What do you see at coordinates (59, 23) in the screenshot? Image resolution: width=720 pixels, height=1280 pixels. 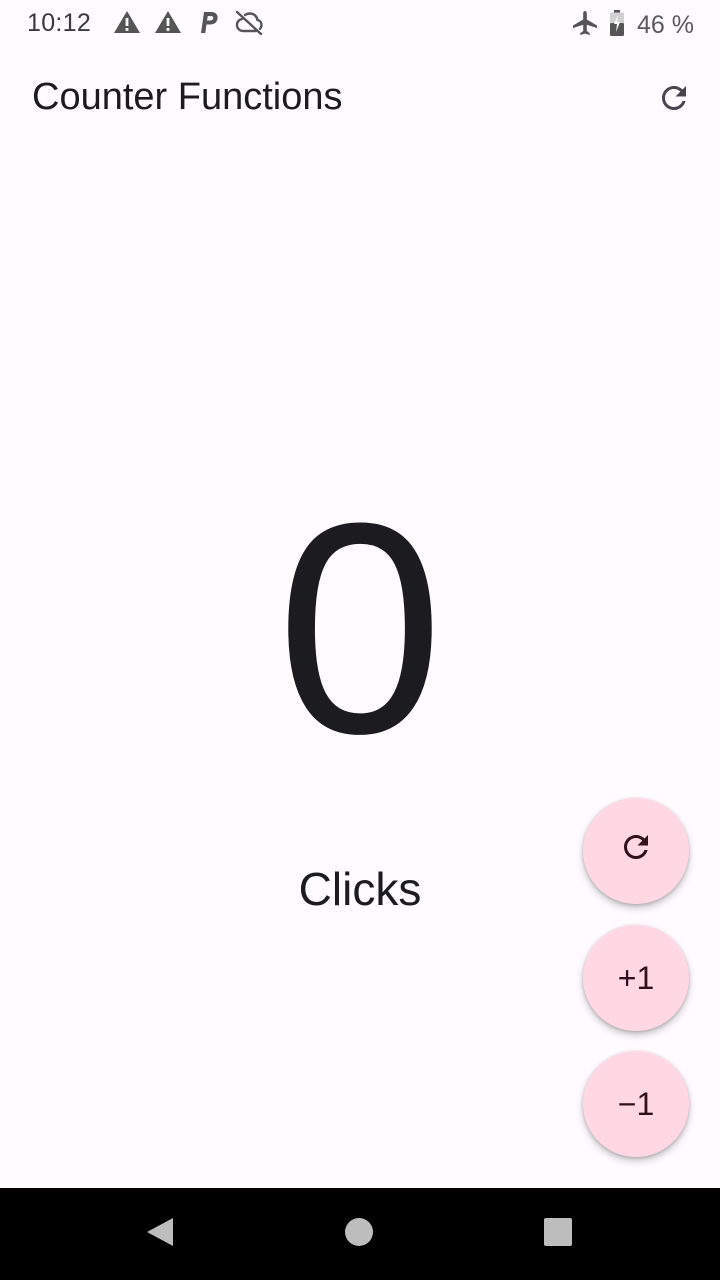 I see `status-time: 10:12` at bounding box center [59, 23].